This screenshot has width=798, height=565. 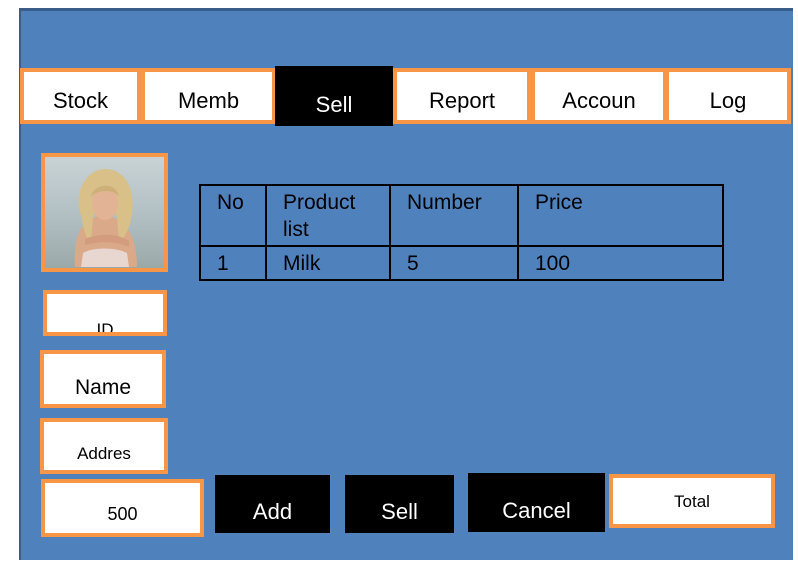 I want to click on total-field: Total, so click(x=692, y=501).